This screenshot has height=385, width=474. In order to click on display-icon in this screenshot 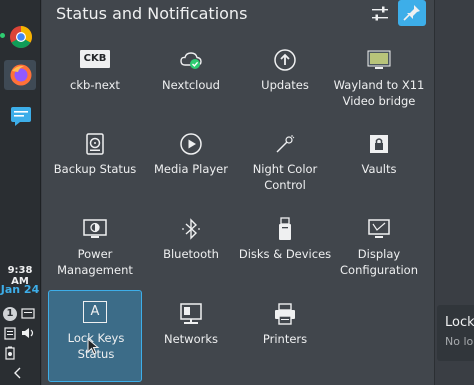, I will do `click(379, 228)`.